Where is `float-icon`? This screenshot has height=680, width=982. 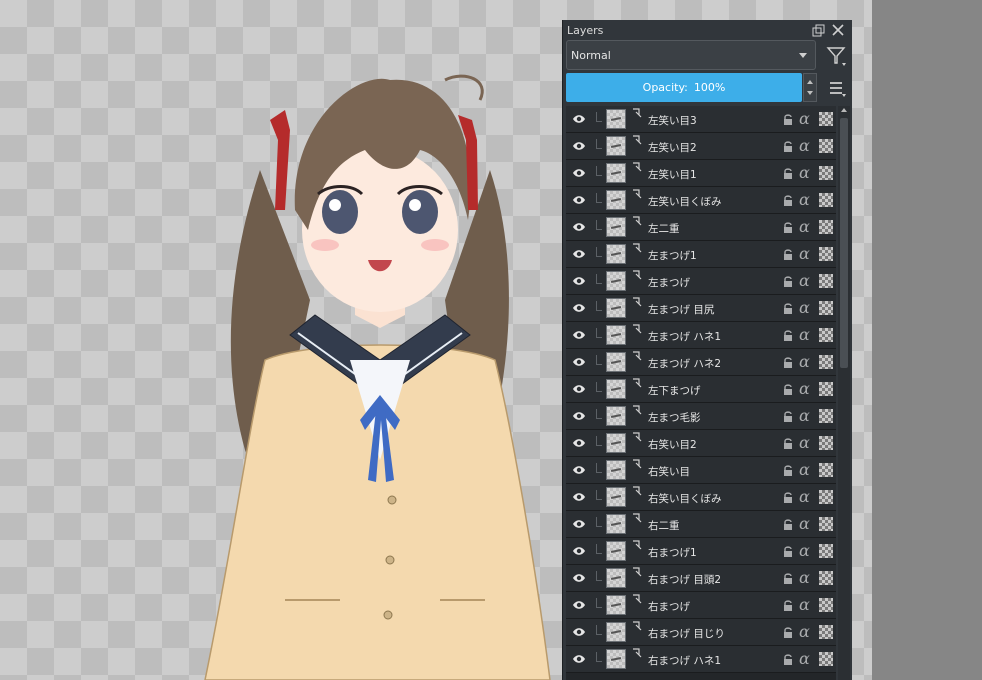 float-icon is located at coordinates (818, 30).